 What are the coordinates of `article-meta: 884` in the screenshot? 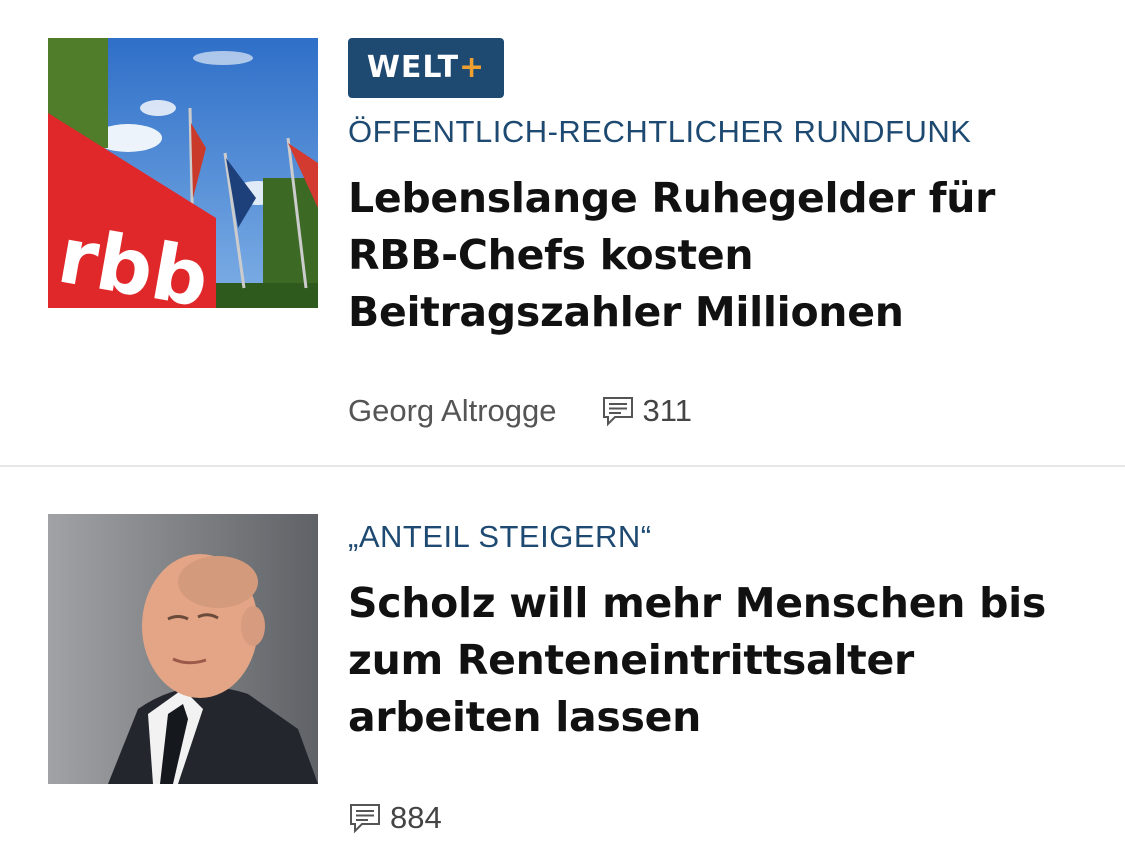 It's located at (395, 818).